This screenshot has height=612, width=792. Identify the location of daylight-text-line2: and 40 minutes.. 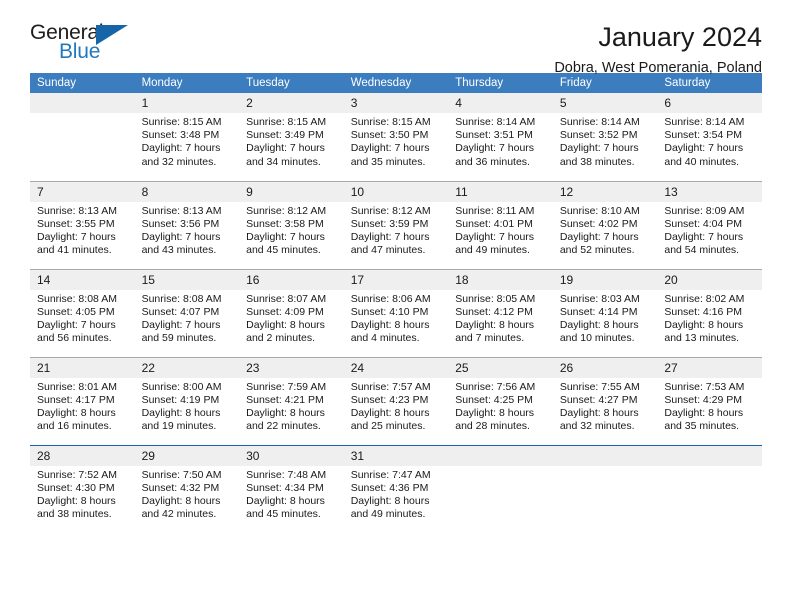
(702, 161).